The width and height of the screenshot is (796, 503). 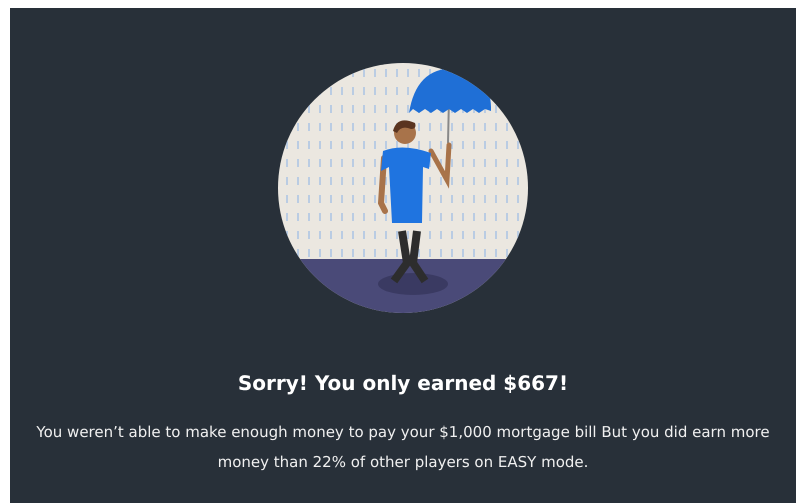 I want to click on result-message: You weren’t able to make enough money to pay your $1,000 mortgage bill But you did earn more money than 22% of other players on EASY mode., so click(x=403, y=447).